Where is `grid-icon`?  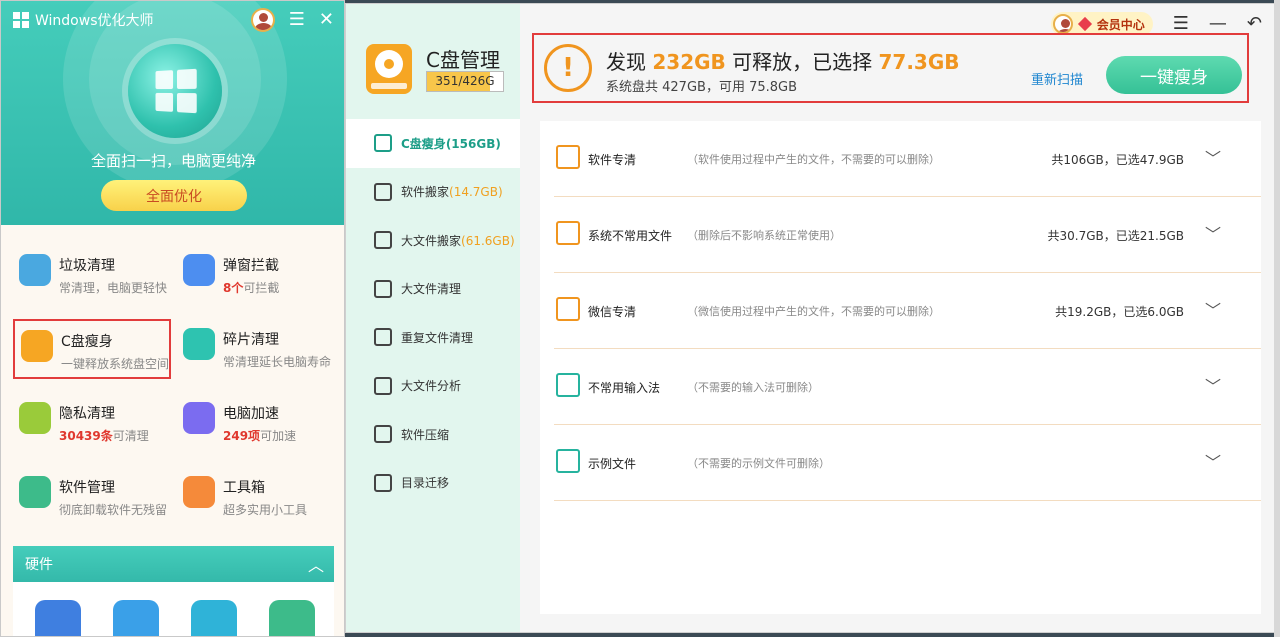
grid-icon is located at coordinates (568, 157).